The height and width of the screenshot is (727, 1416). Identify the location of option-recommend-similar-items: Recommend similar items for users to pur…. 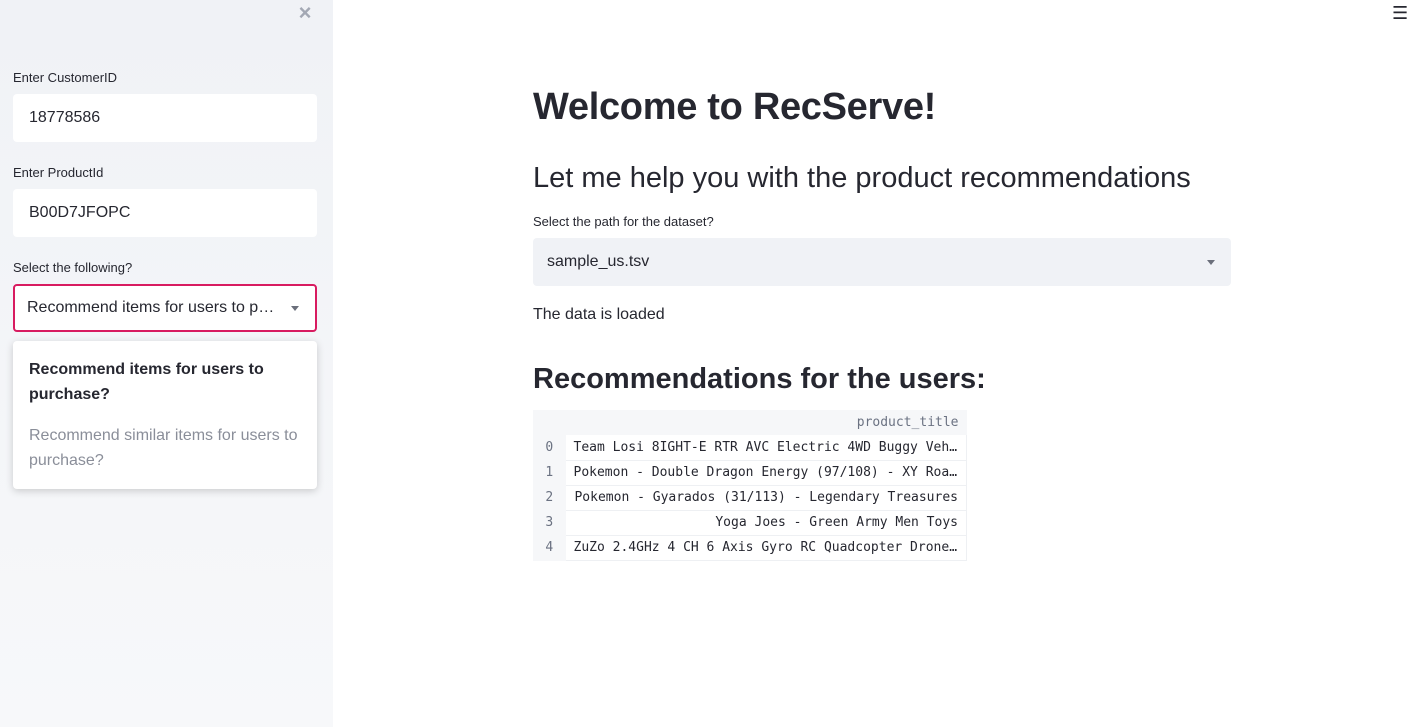
(165, 448).